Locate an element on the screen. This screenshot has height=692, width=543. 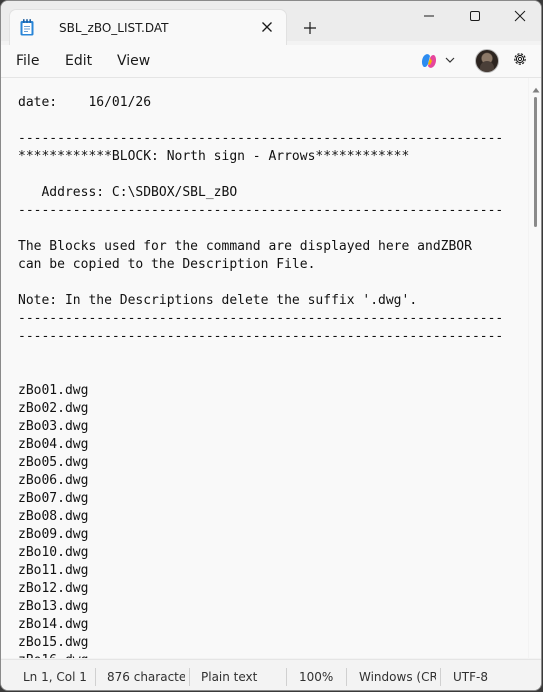
plus-icon is located at coordinates (310, 28).